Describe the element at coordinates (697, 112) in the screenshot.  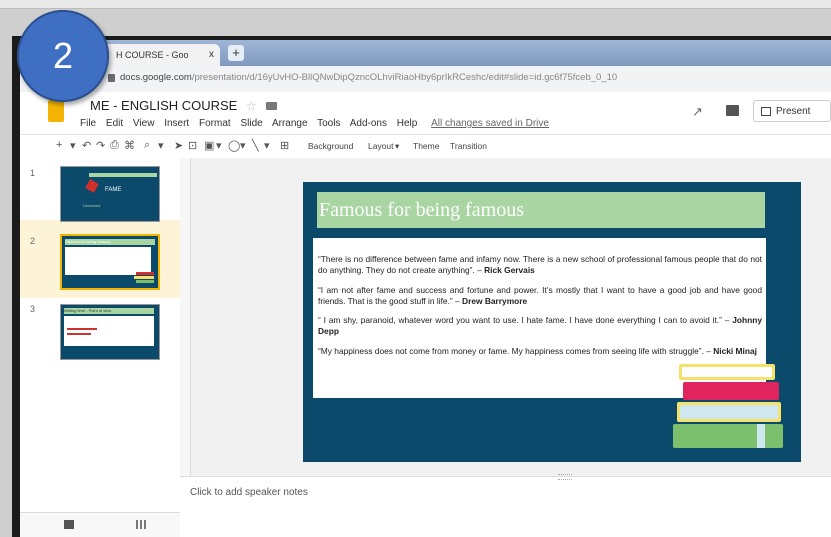
I see `activity-trend-icon: ↗` at that location.